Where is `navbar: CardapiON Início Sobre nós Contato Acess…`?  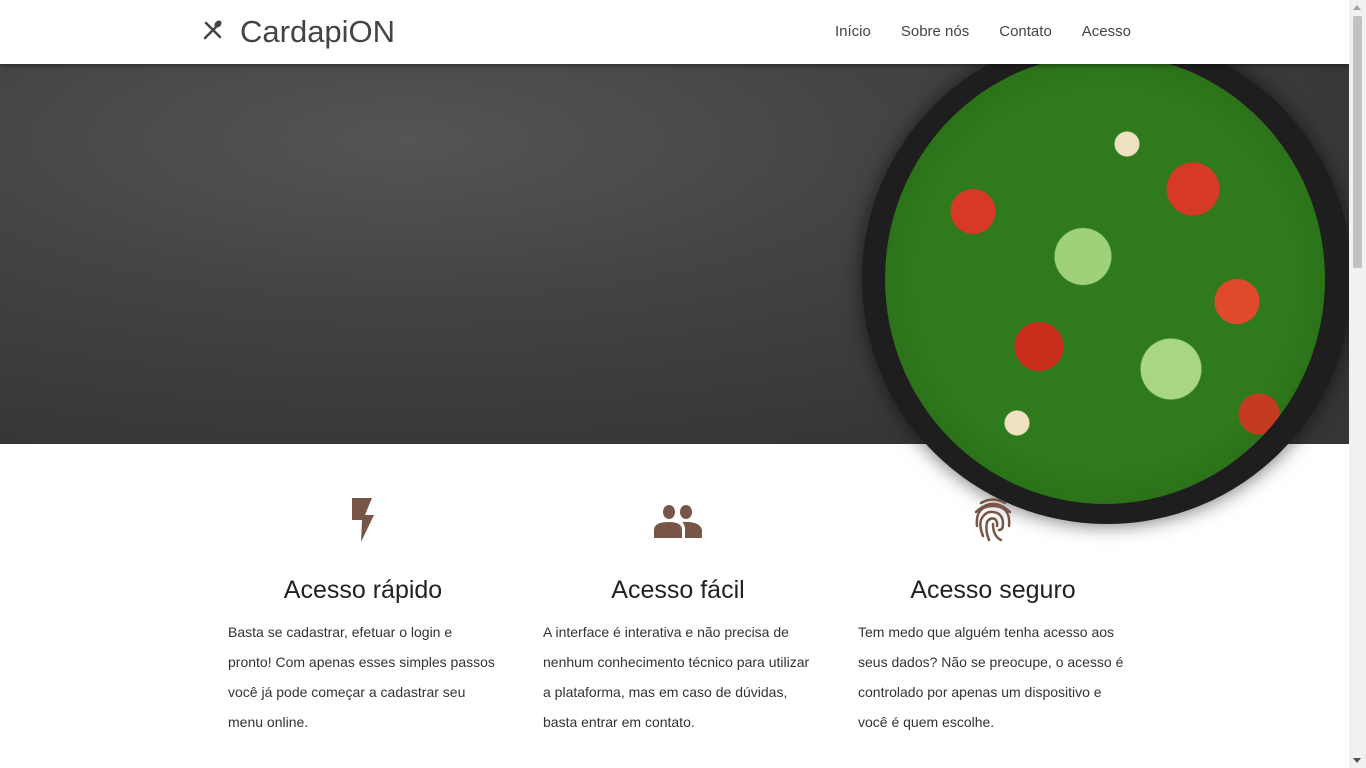
navbar: CardapiON Início Sobre nós Contato Acess… is located at coordinates (674, 32).